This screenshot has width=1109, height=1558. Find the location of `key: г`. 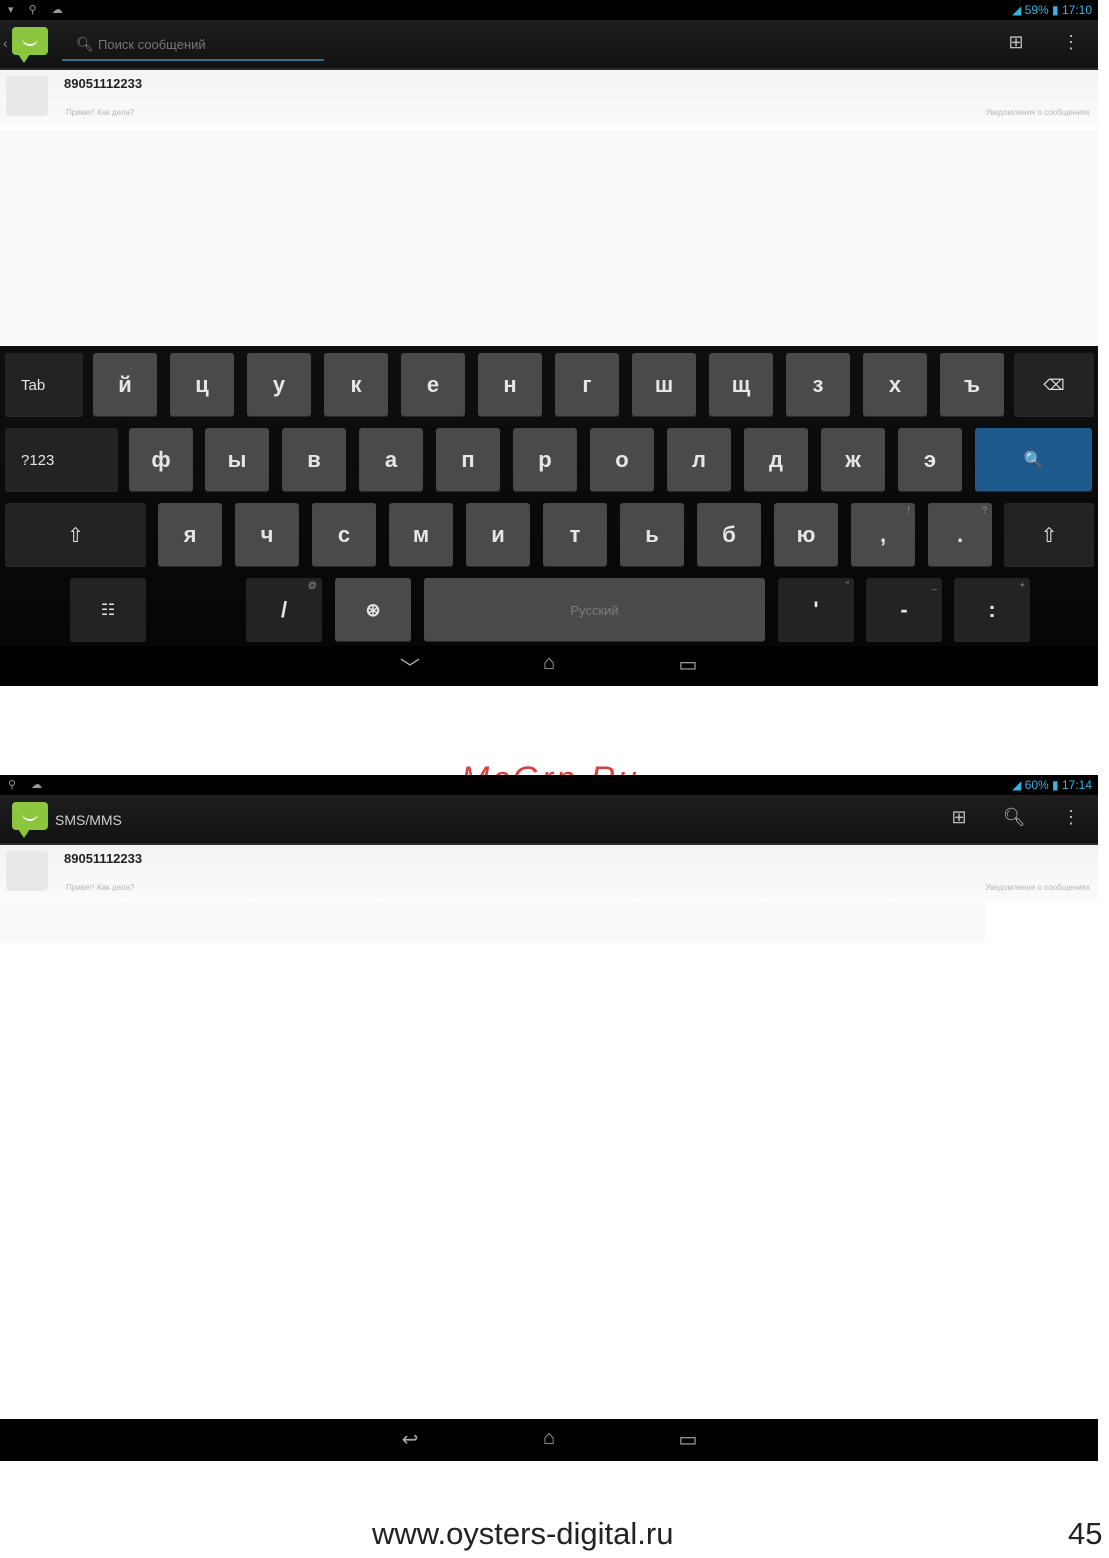

key: г is located at coordinates (587, 385).